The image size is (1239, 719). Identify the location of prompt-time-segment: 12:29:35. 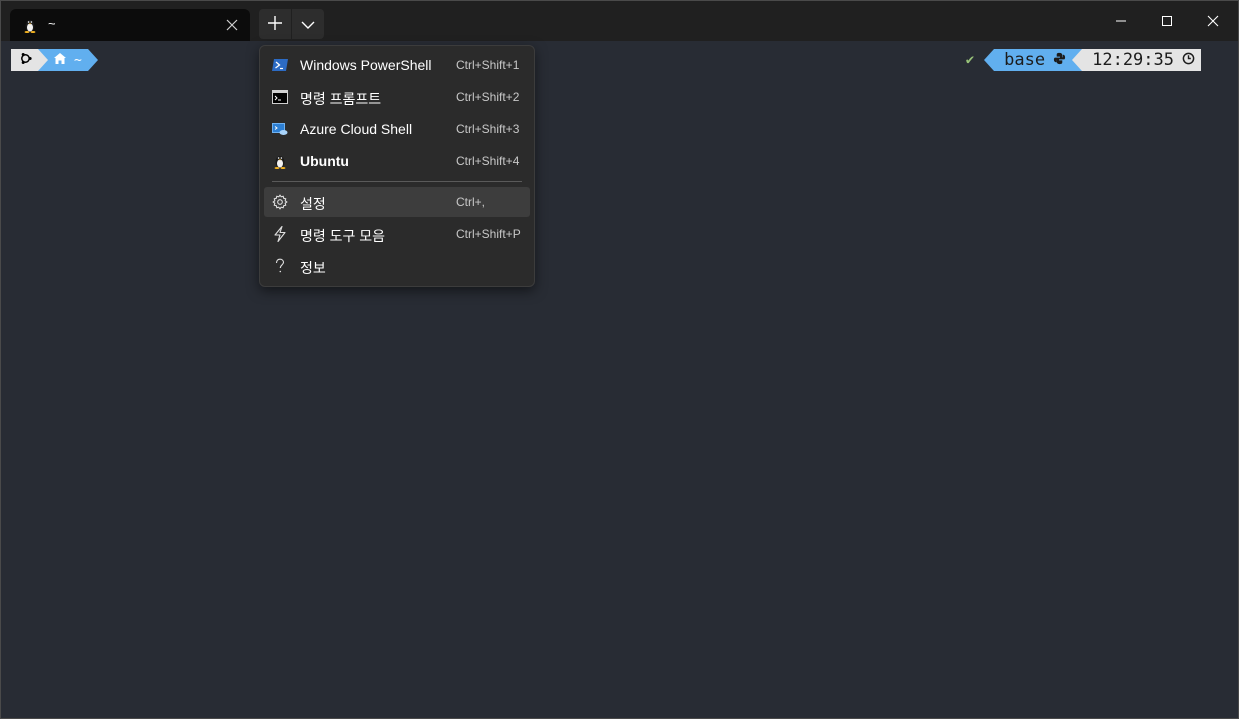
(1141, 60).